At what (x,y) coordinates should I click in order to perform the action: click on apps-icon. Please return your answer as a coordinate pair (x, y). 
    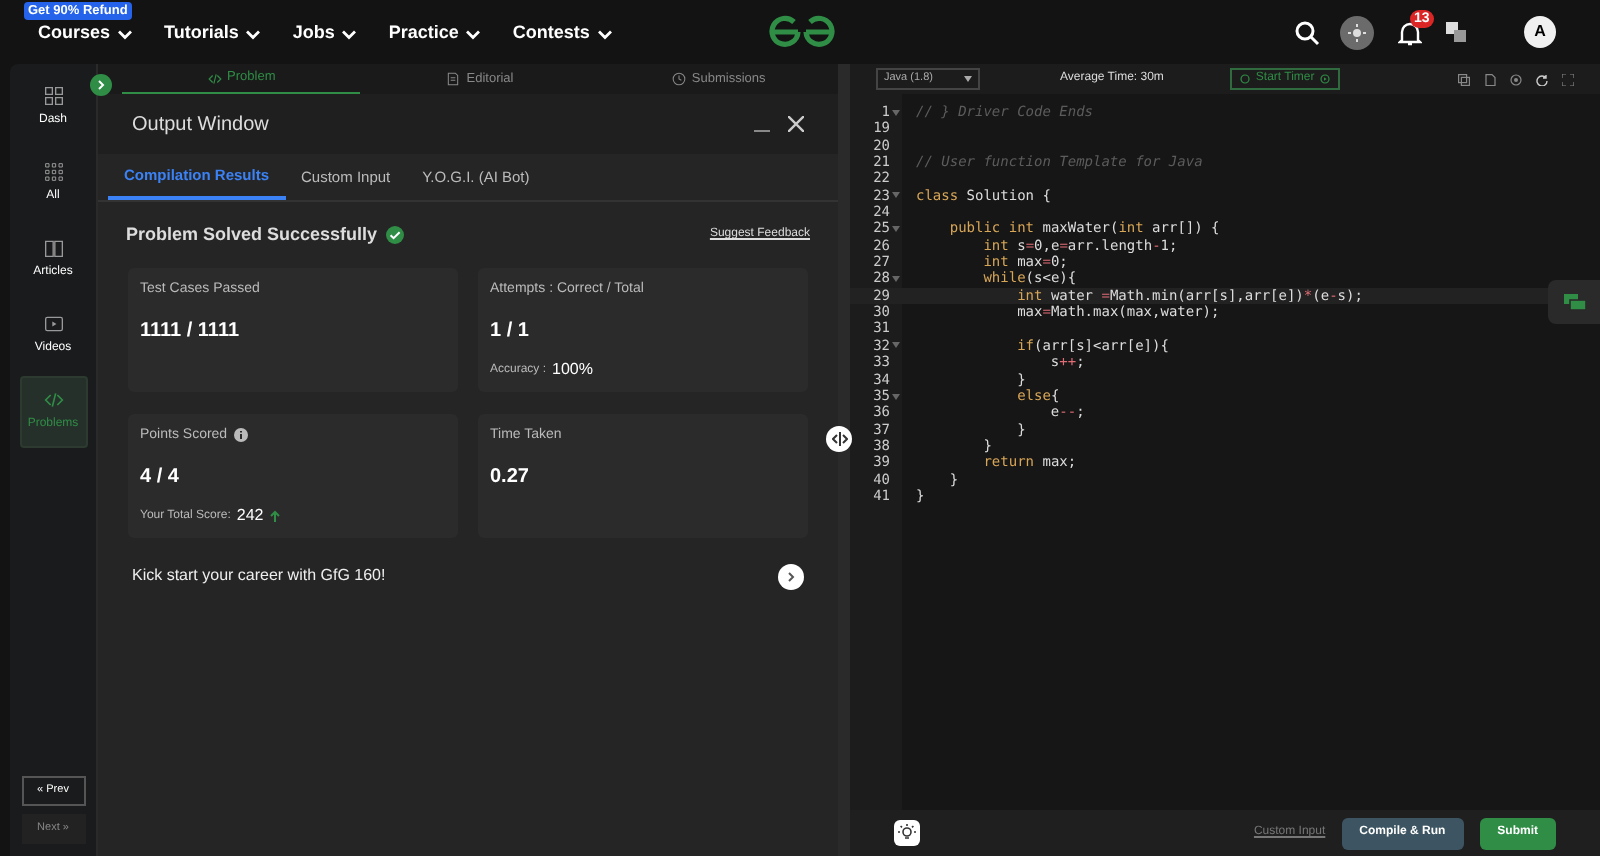
    Looking at the image, I should click on (53, 172).